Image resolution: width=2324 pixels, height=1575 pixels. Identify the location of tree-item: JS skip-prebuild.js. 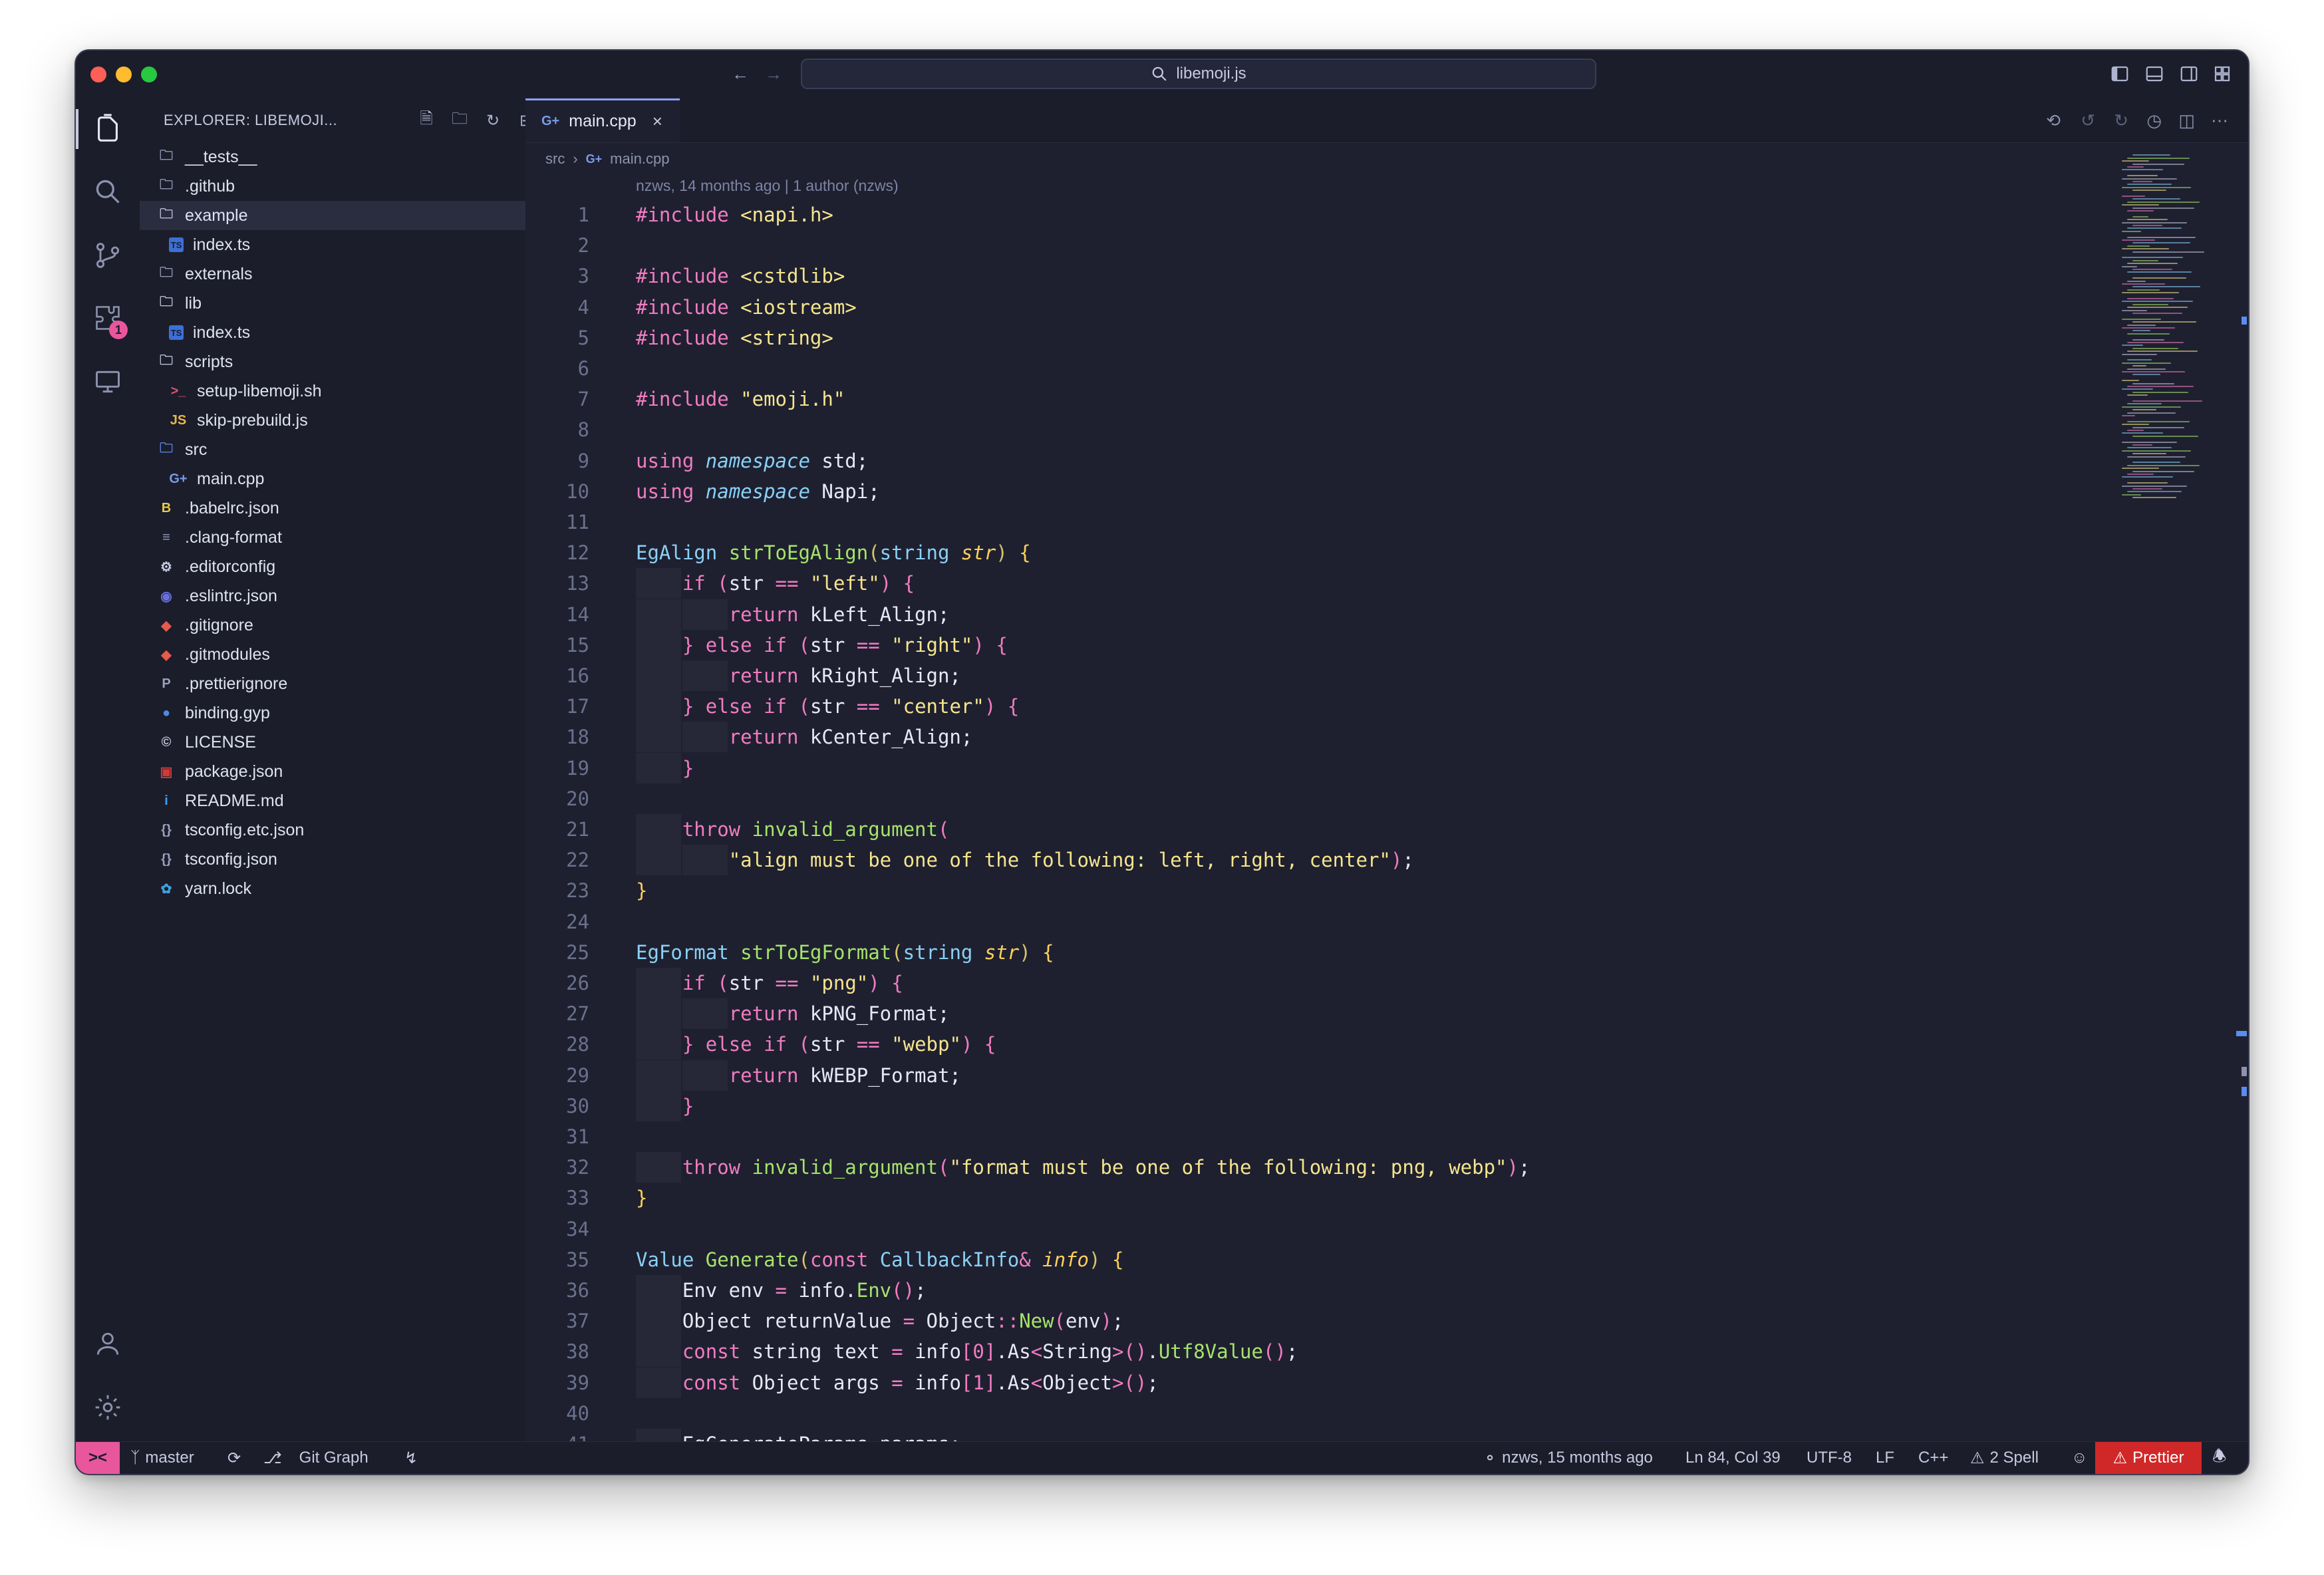
(332, 420).